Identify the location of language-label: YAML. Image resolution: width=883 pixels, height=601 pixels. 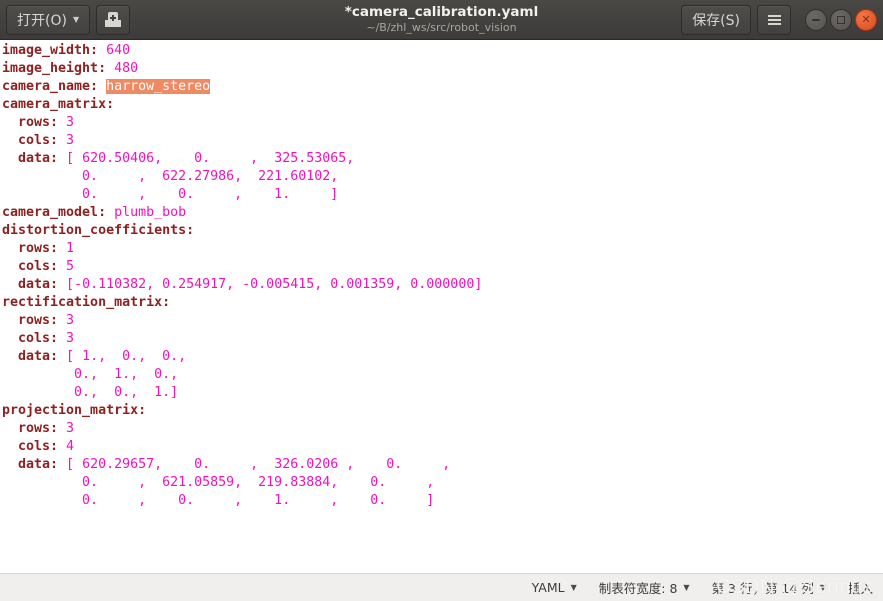
(548, 587).